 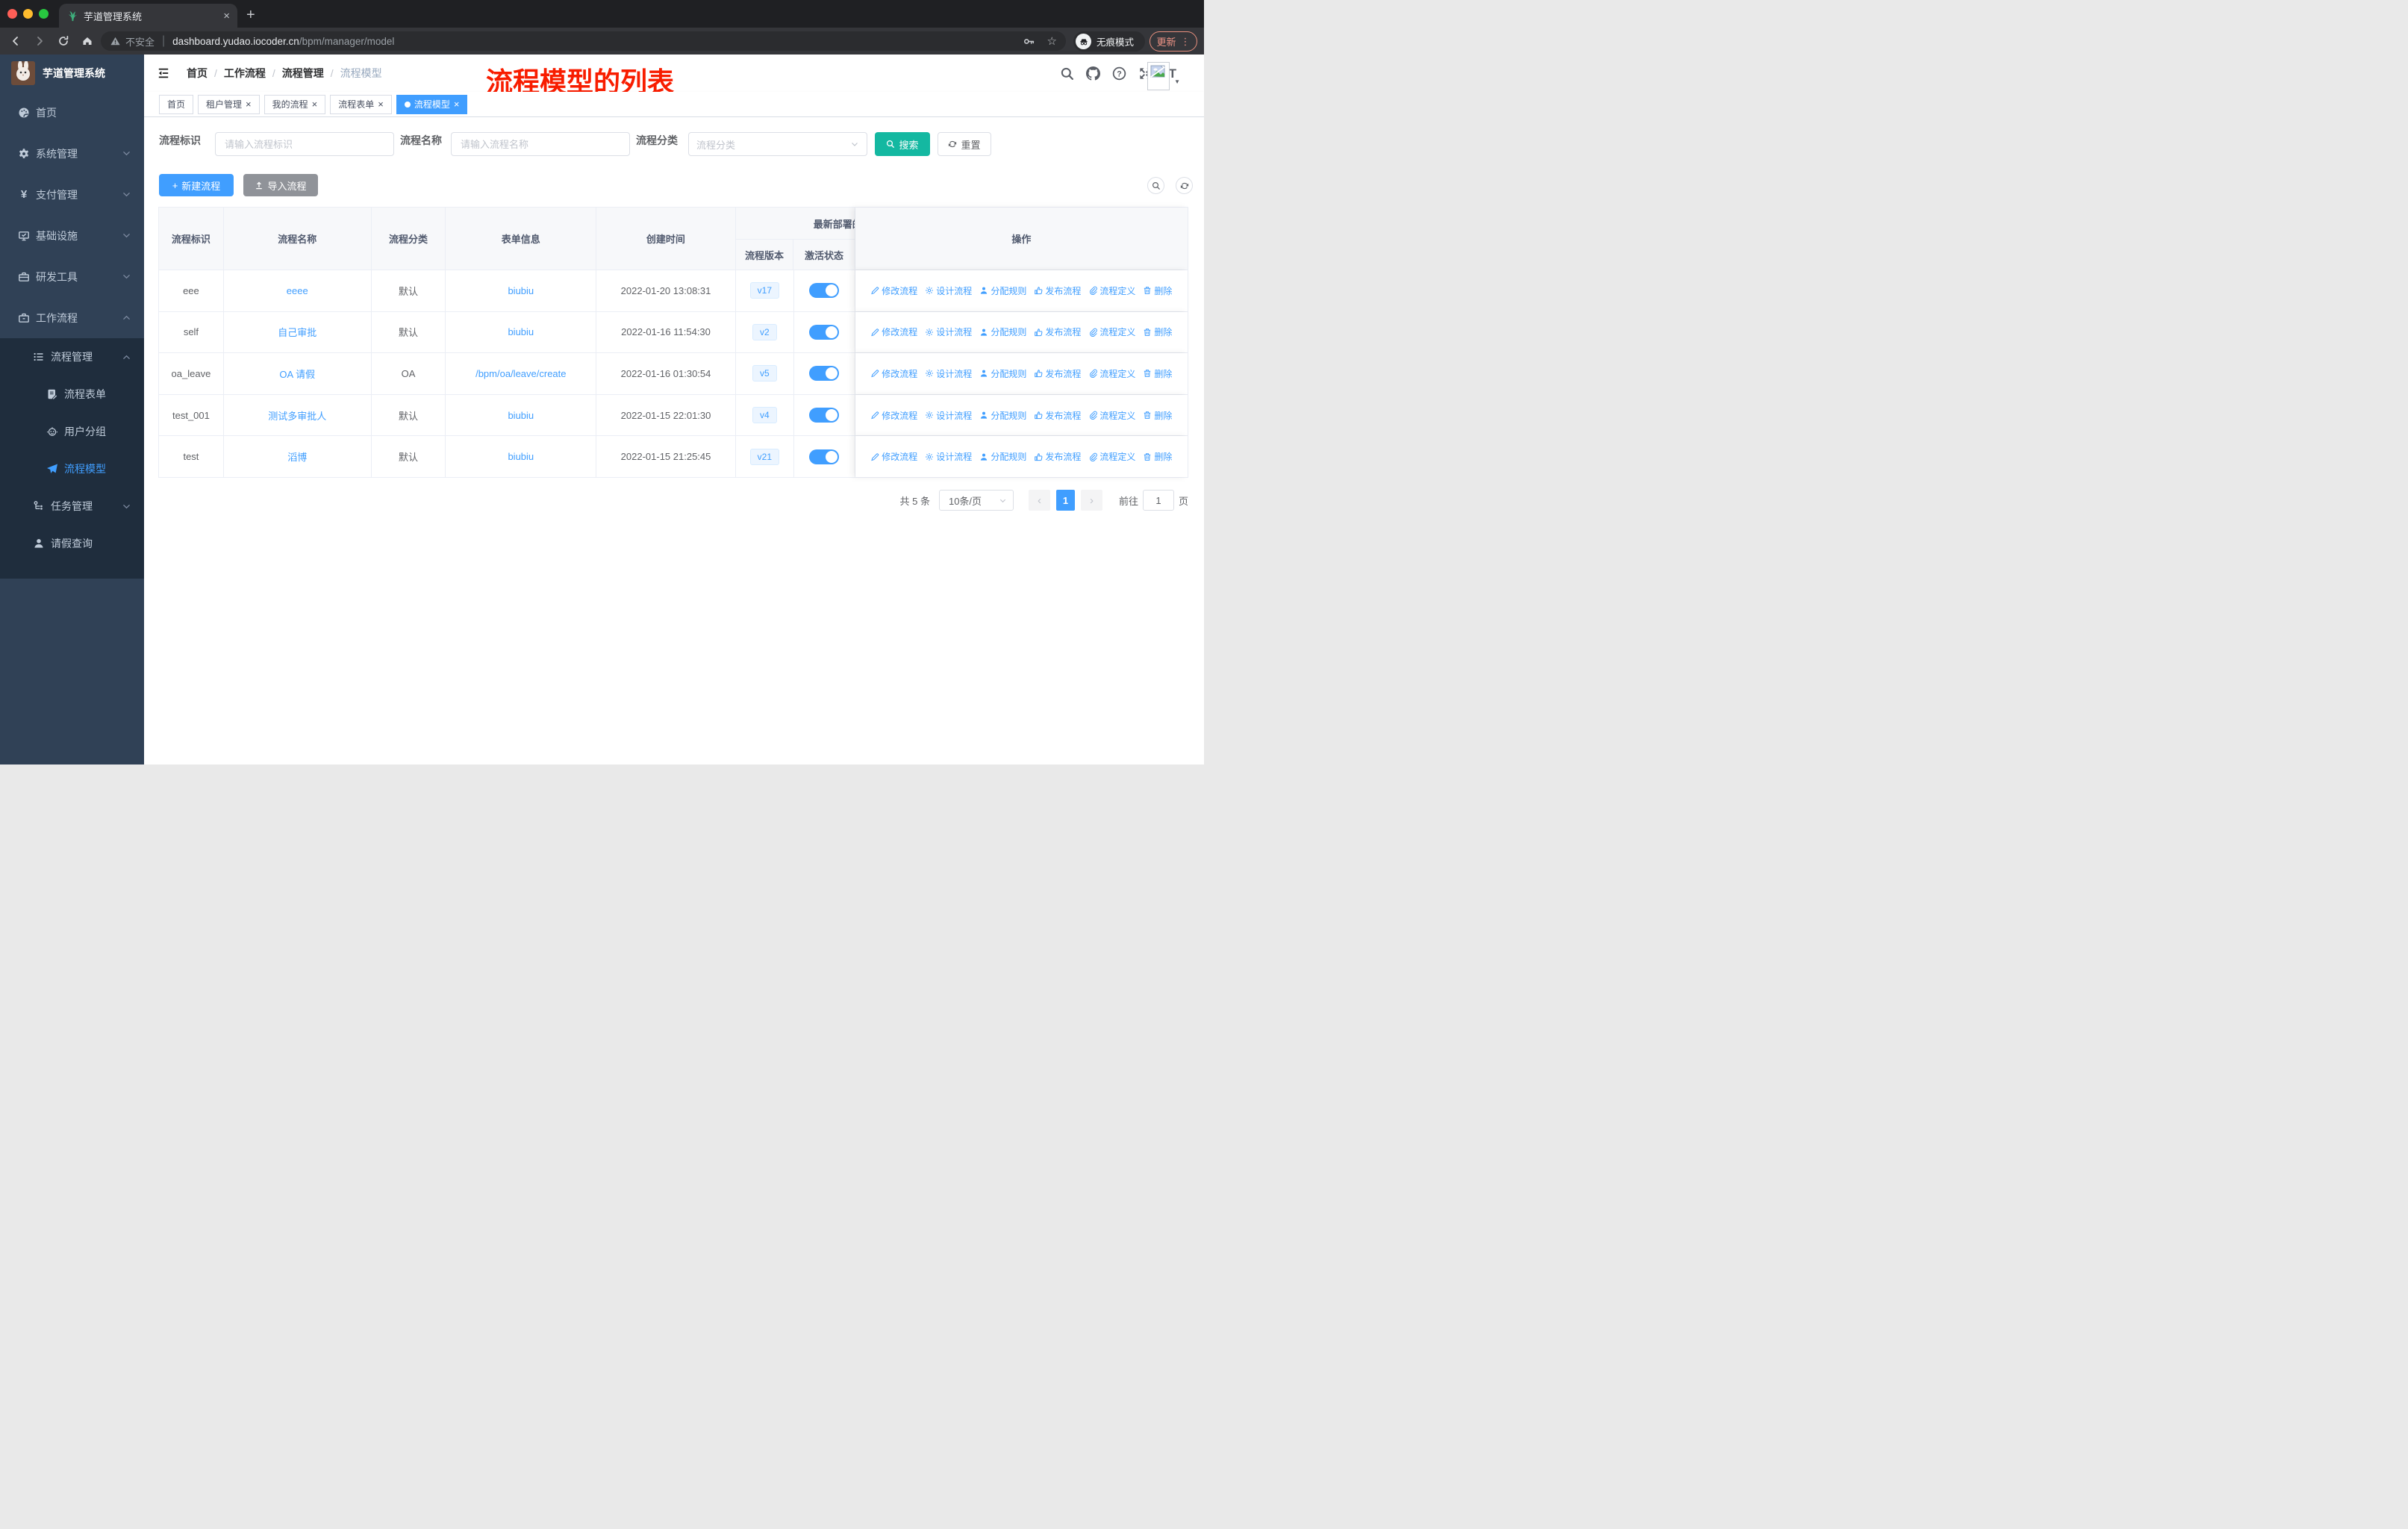 What do you see at coordinates (297, 332) in the screenshot?
I see `model-name-link: 自己审批` at bounding box center [297, 332].